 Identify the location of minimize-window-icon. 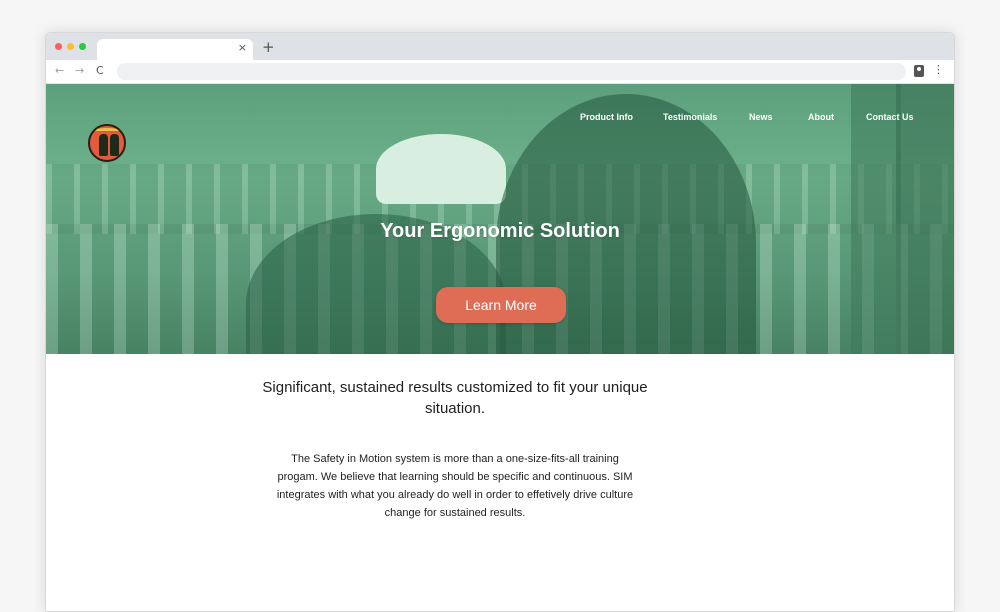
(70, 46).